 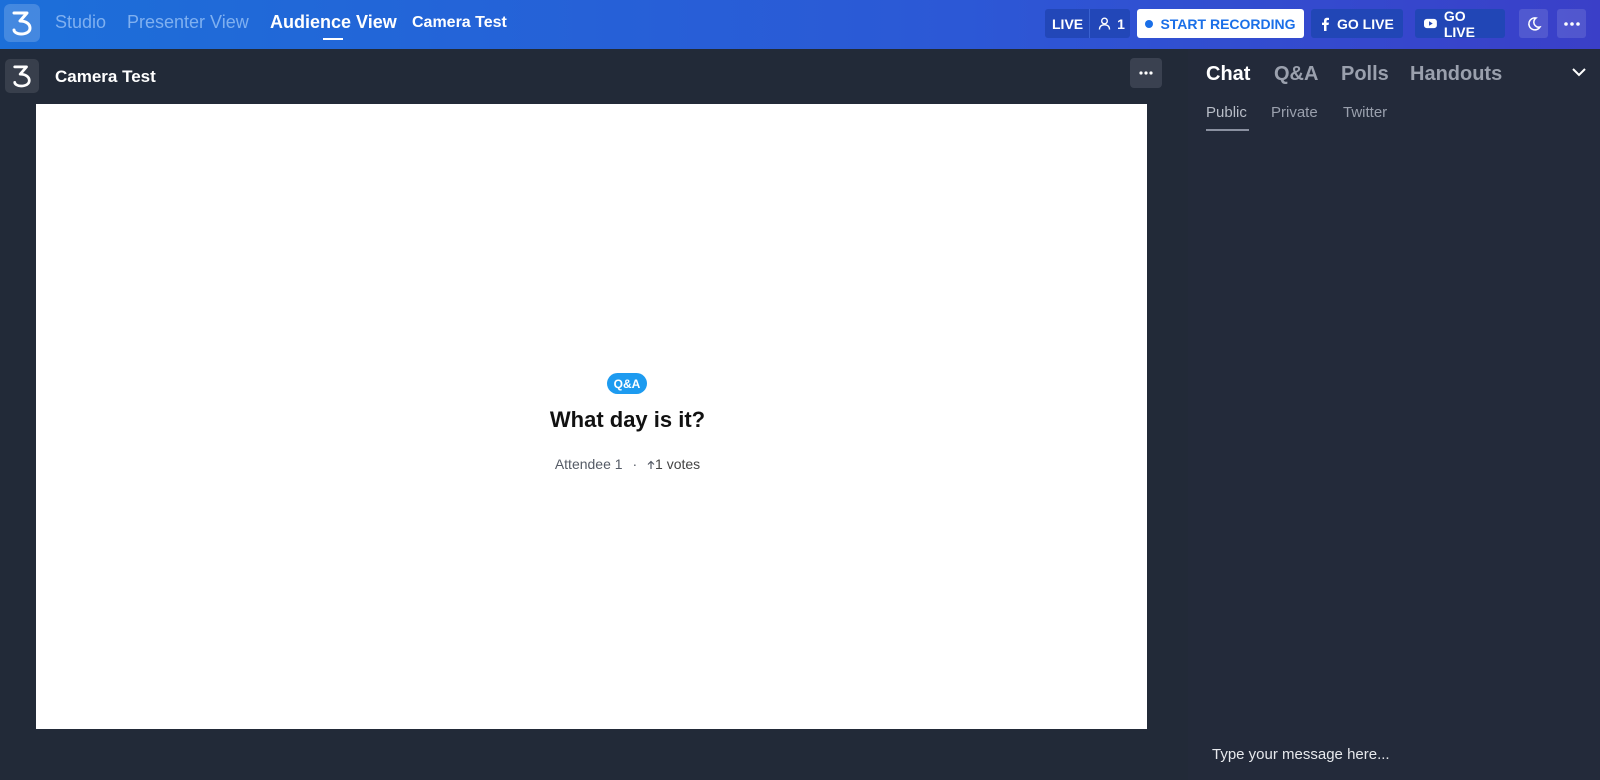 I want to click on viewer-count-value: 1, so click(x=1121, y=23).